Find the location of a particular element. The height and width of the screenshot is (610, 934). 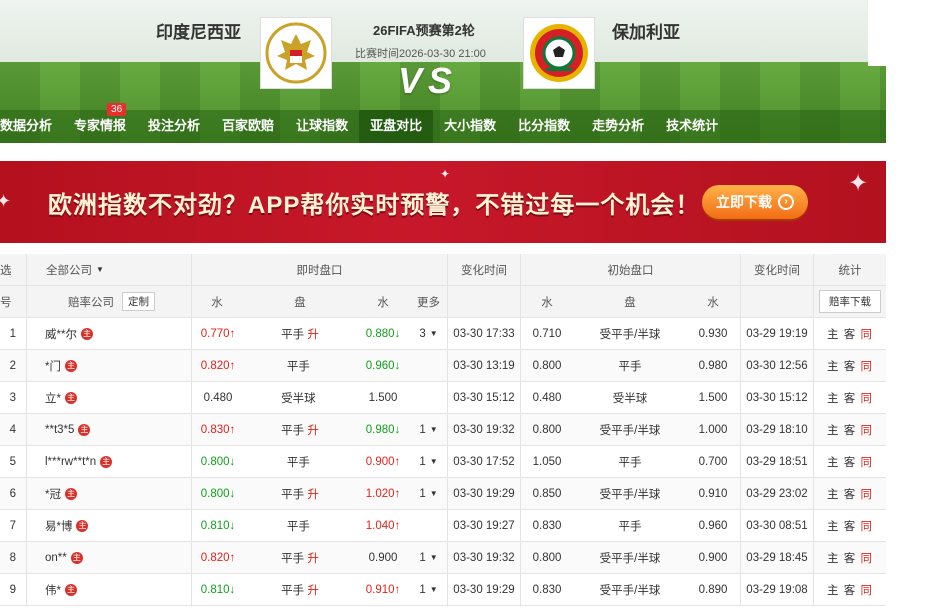

nav-item-data-analysis: 数据分析 is located at coordinates (31, 126).